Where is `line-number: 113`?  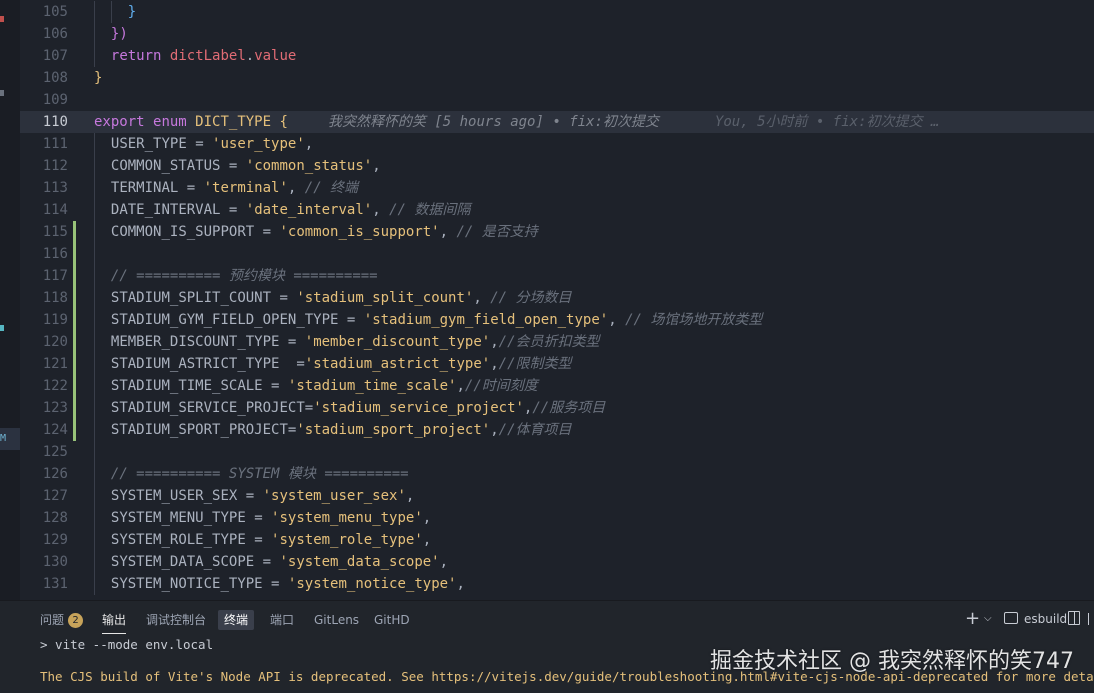
line-number: 113 is located at coordinates (44, 188).